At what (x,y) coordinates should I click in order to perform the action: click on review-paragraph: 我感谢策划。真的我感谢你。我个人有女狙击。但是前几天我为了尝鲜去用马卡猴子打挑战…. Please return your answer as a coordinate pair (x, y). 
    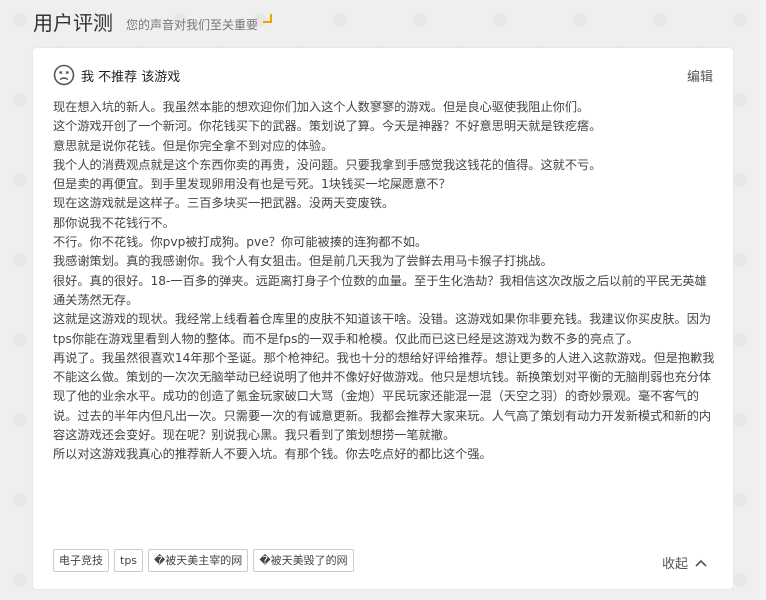
    Looking at the image, I should click on (303, 261).